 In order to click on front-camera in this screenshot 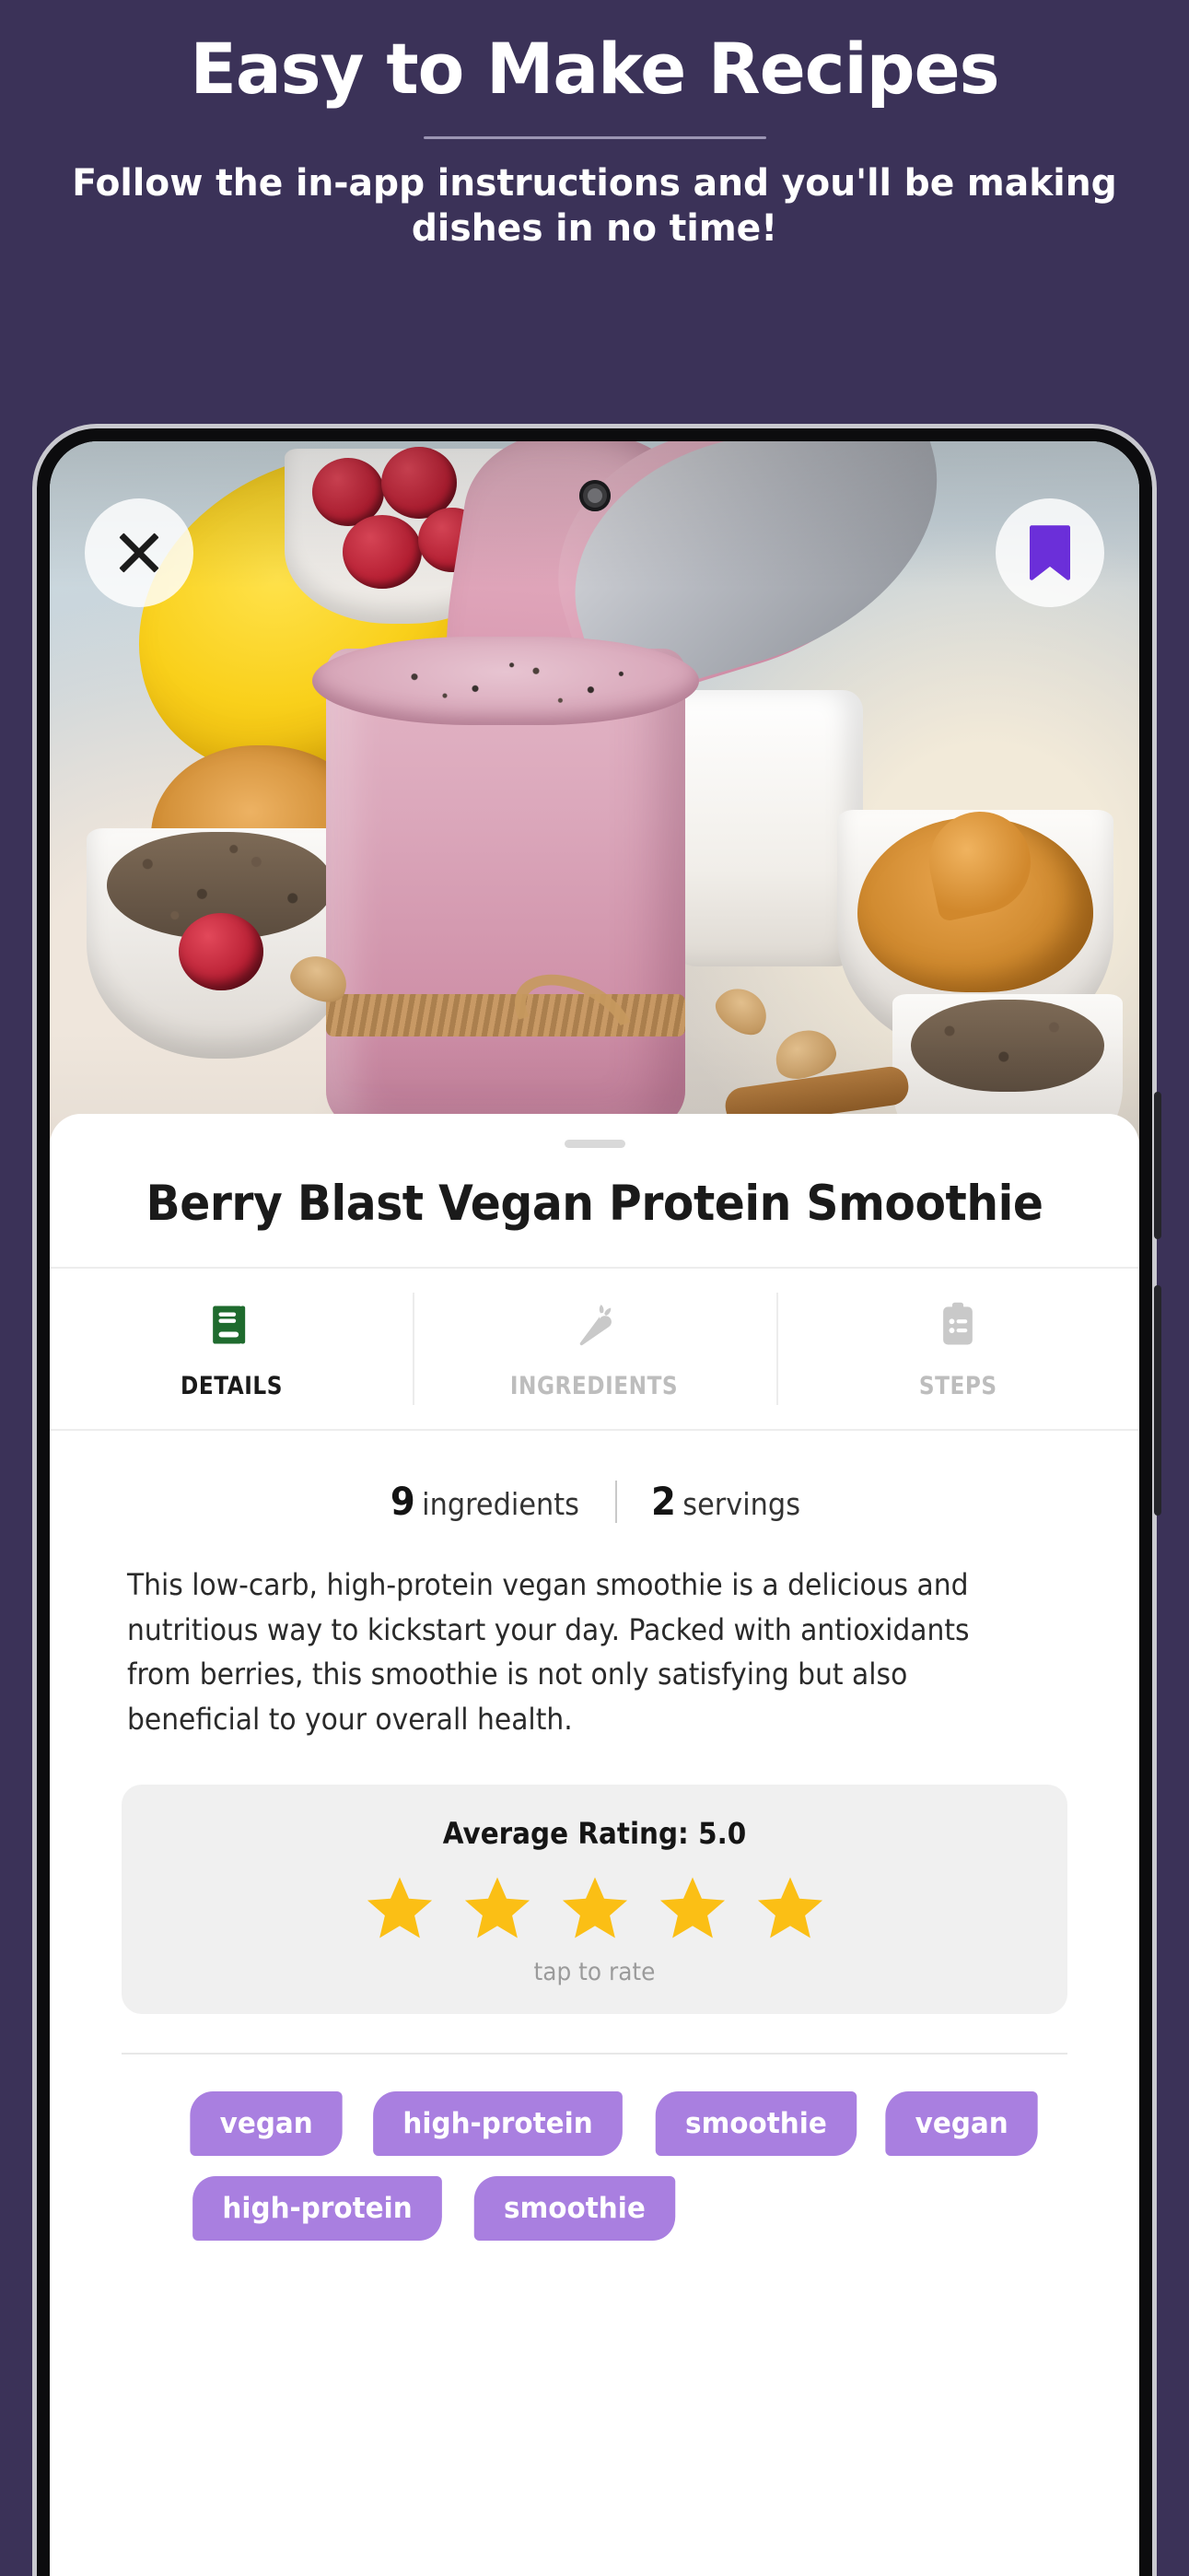, I will do `click(594, 495)`.